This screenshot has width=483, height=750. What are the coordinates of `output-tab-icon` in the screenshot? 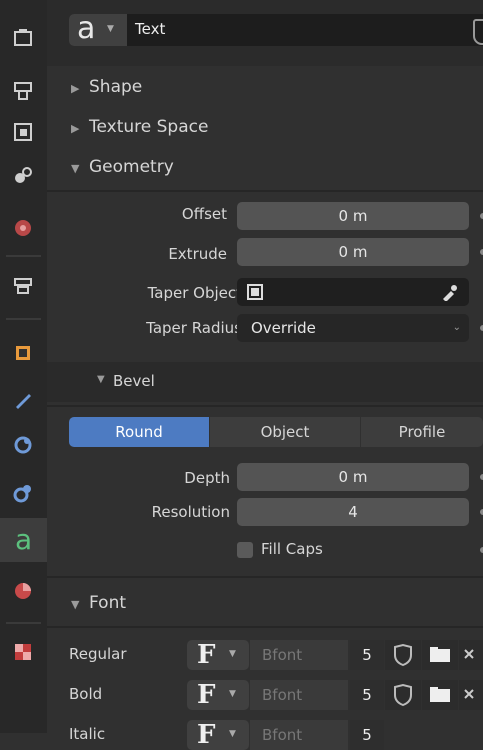 It's located at (23, 132).